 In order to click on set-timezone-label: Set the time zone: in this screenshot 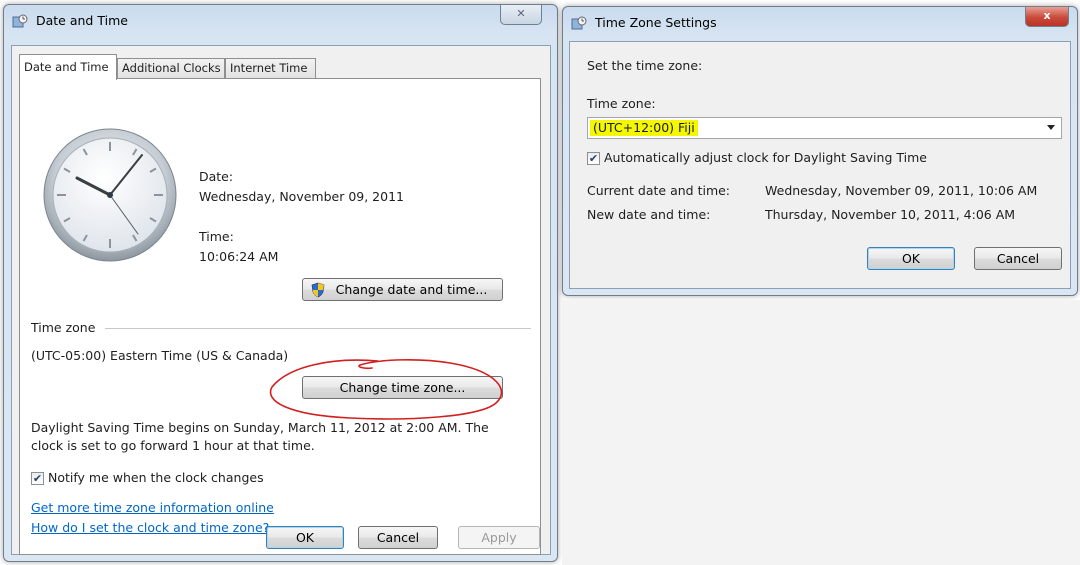, I will do `click(645, 65)`.